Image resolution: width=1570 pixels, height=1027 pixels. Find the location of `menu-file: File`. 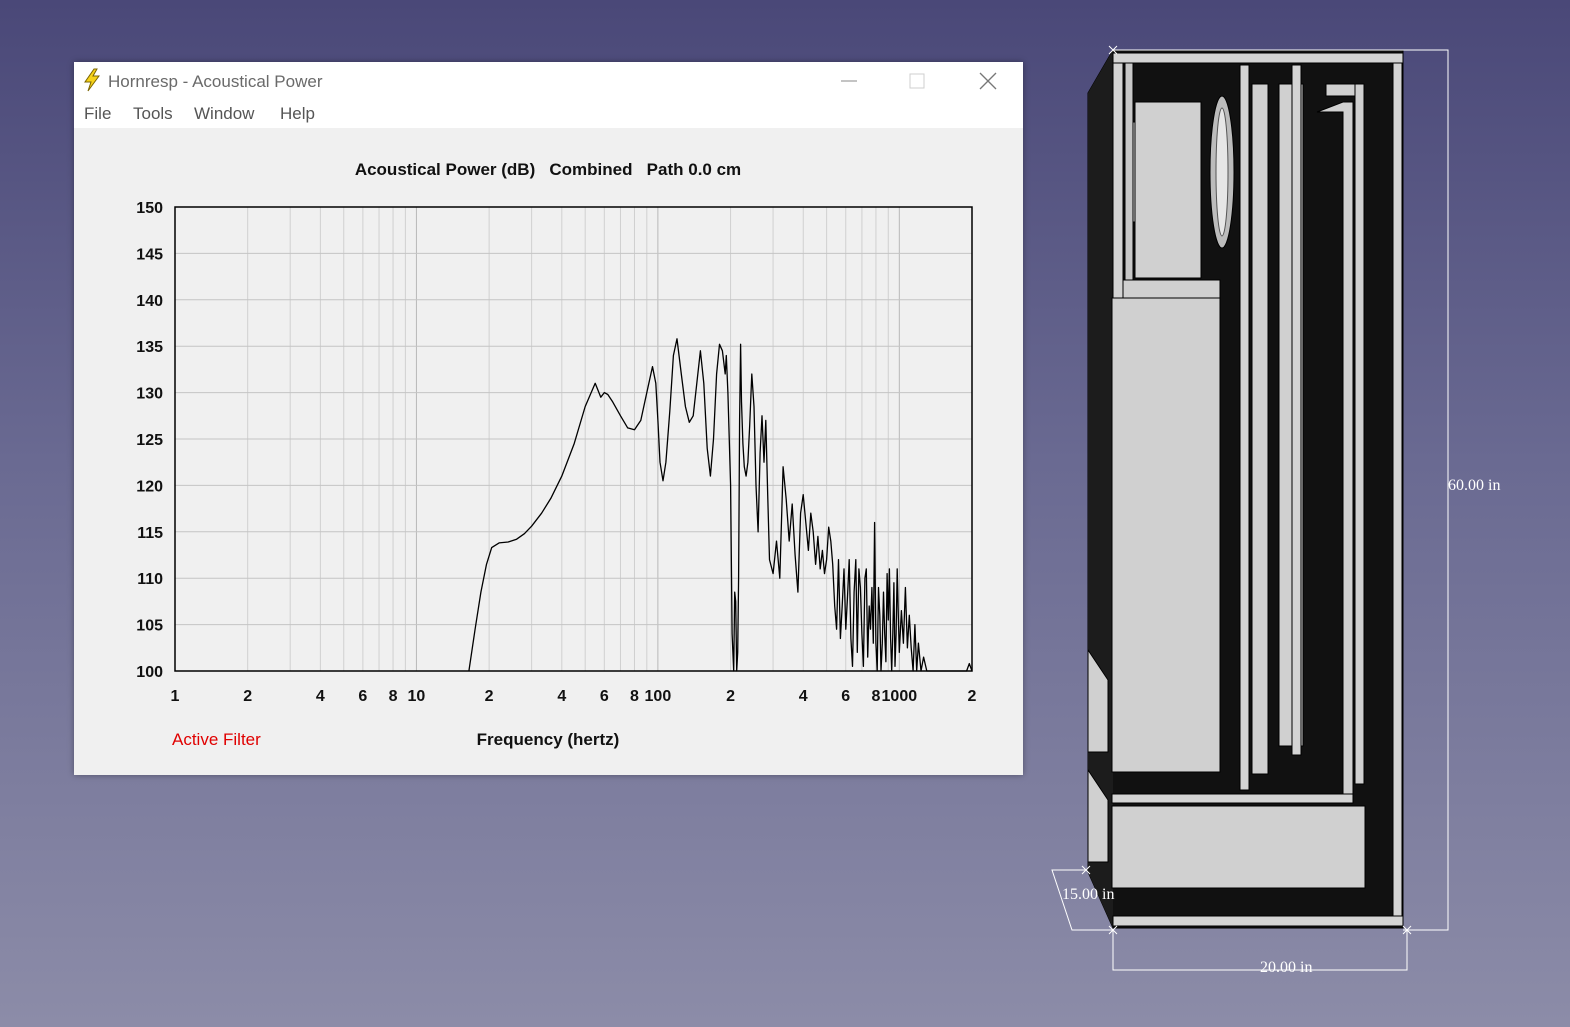

menu-file: File is located at coordinates (97, 114).